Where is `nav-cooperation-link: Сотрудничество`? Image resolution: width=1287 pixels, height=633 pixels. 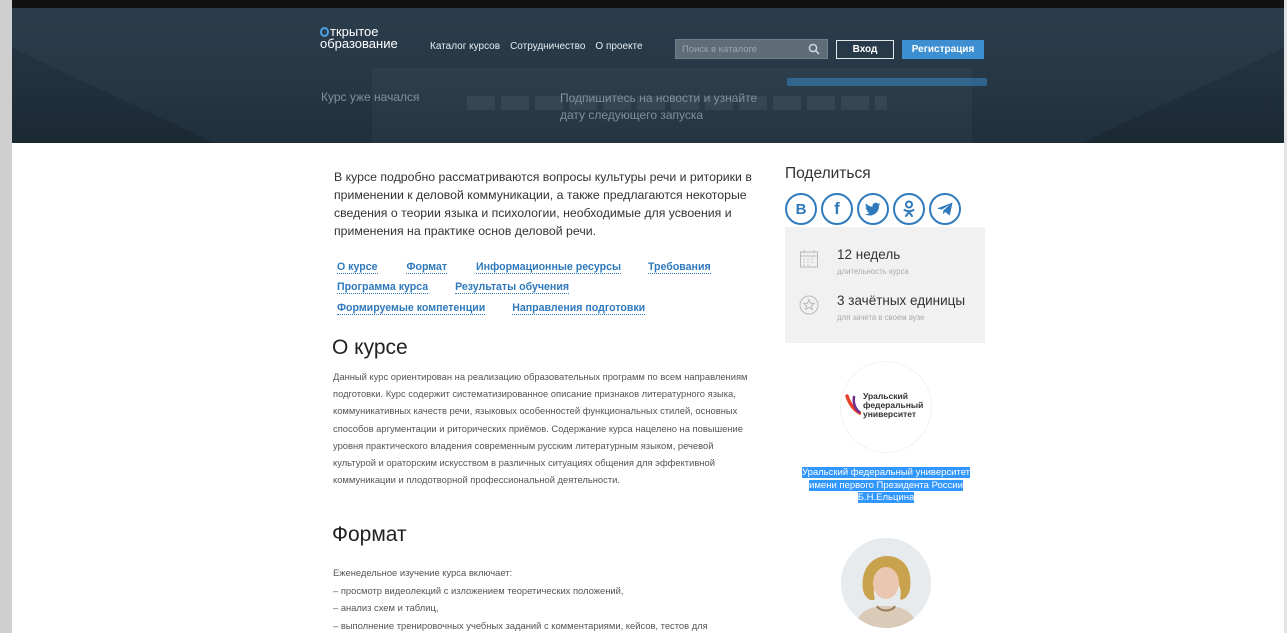
nav-cooperation-link: Сотрудничество is located at coordinates (547, 46).